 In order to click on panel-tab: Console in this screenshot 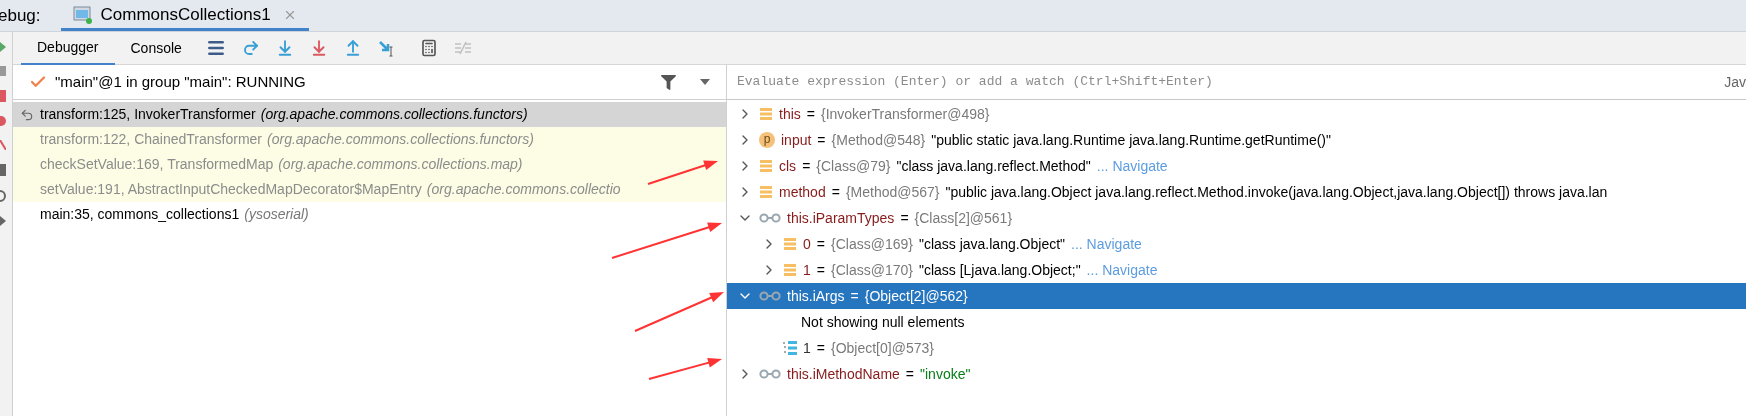, I will do `click(156, 48)`.